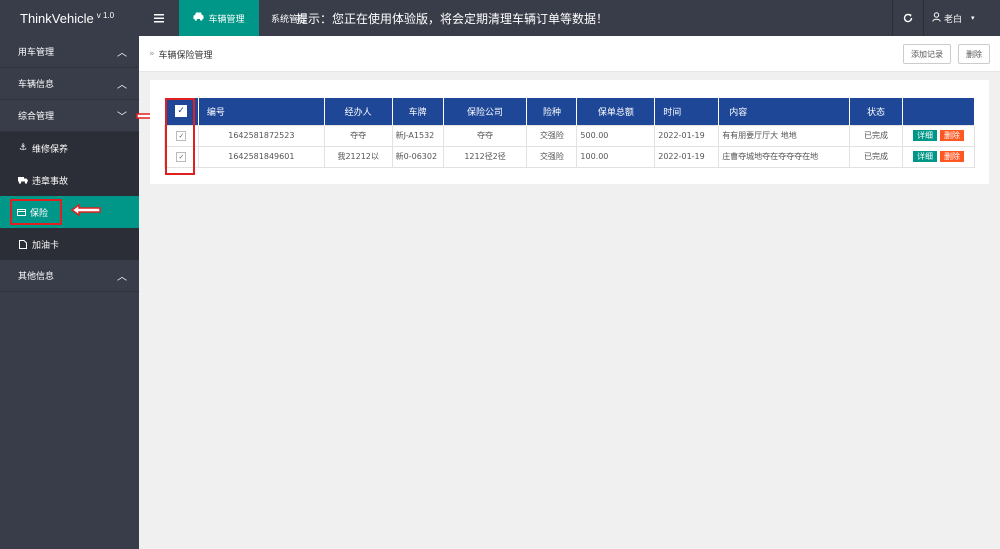  I want to click on col-id: 编号, so click(261, 111).